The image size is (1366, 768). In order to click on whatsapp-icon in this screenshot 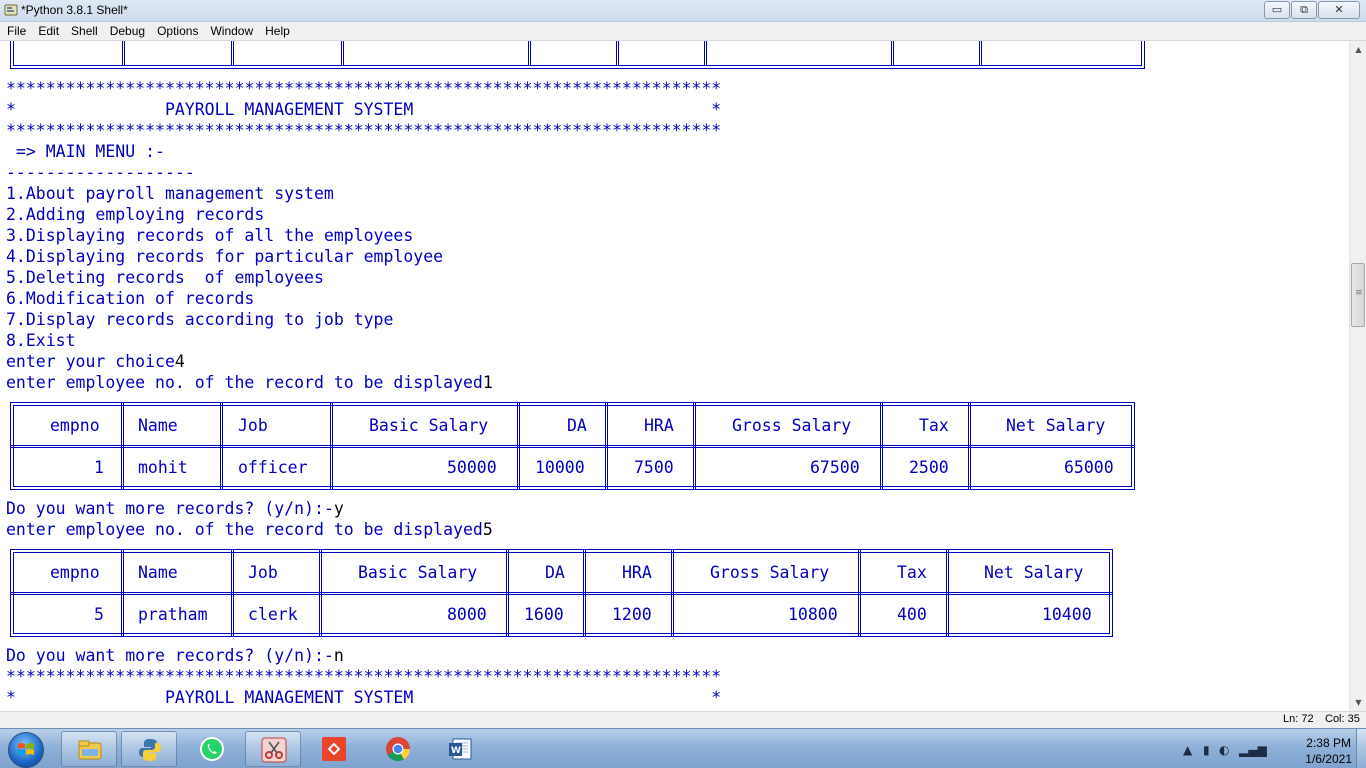, I will do `click(212, 749)`.